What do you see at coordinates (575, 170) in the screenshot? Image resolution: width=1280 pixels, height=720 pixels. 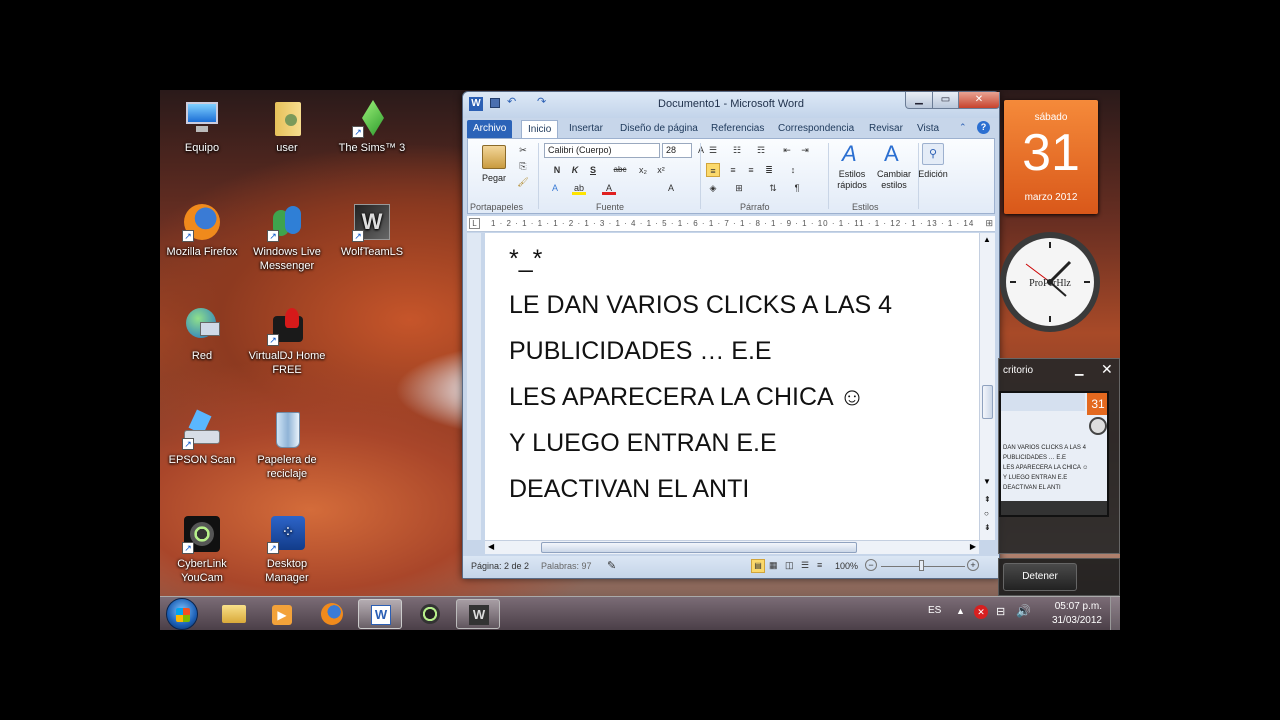 I see `italic-icon: K` at bounding box center [575, 170].